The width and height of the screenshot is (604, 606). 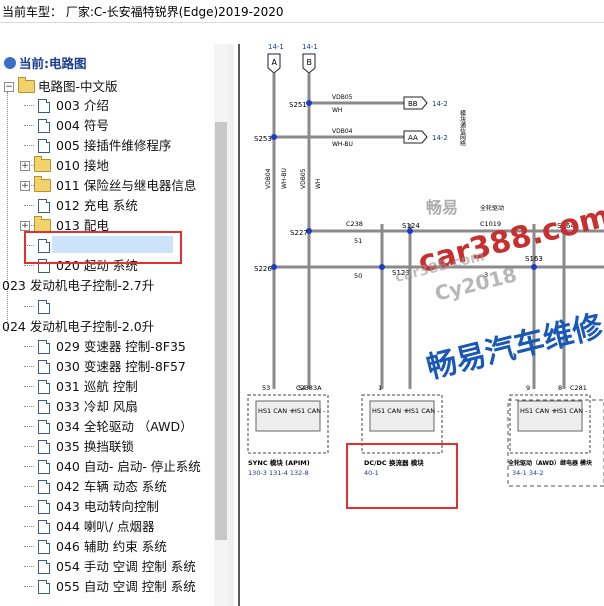 I want to click on tree-item: 035 换挡联锁, so click(x=106, y=446).